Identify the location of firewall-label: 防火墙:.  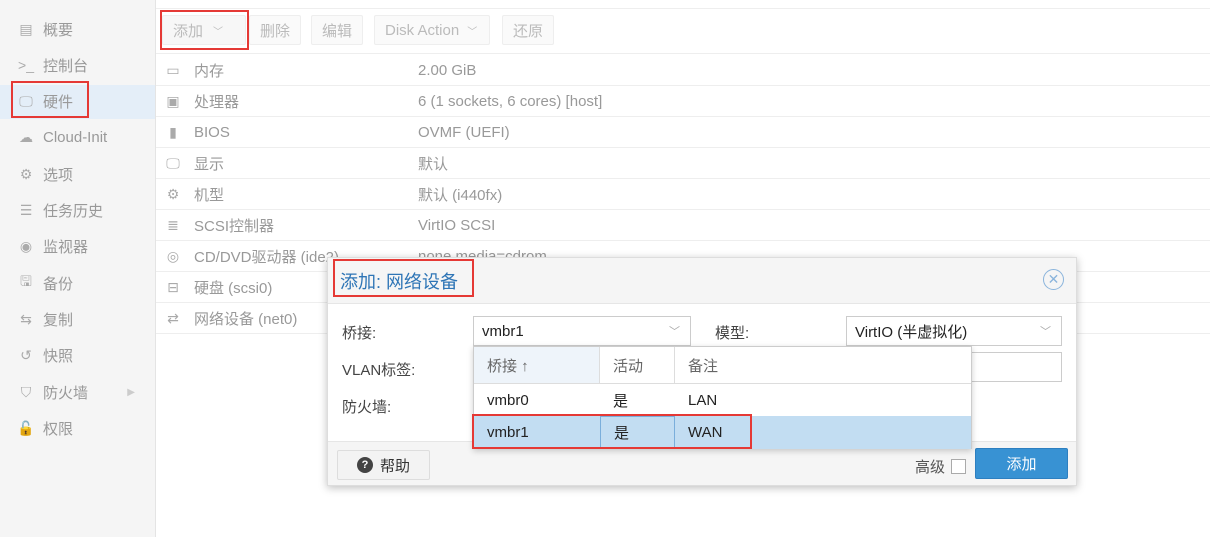
(367, 407).